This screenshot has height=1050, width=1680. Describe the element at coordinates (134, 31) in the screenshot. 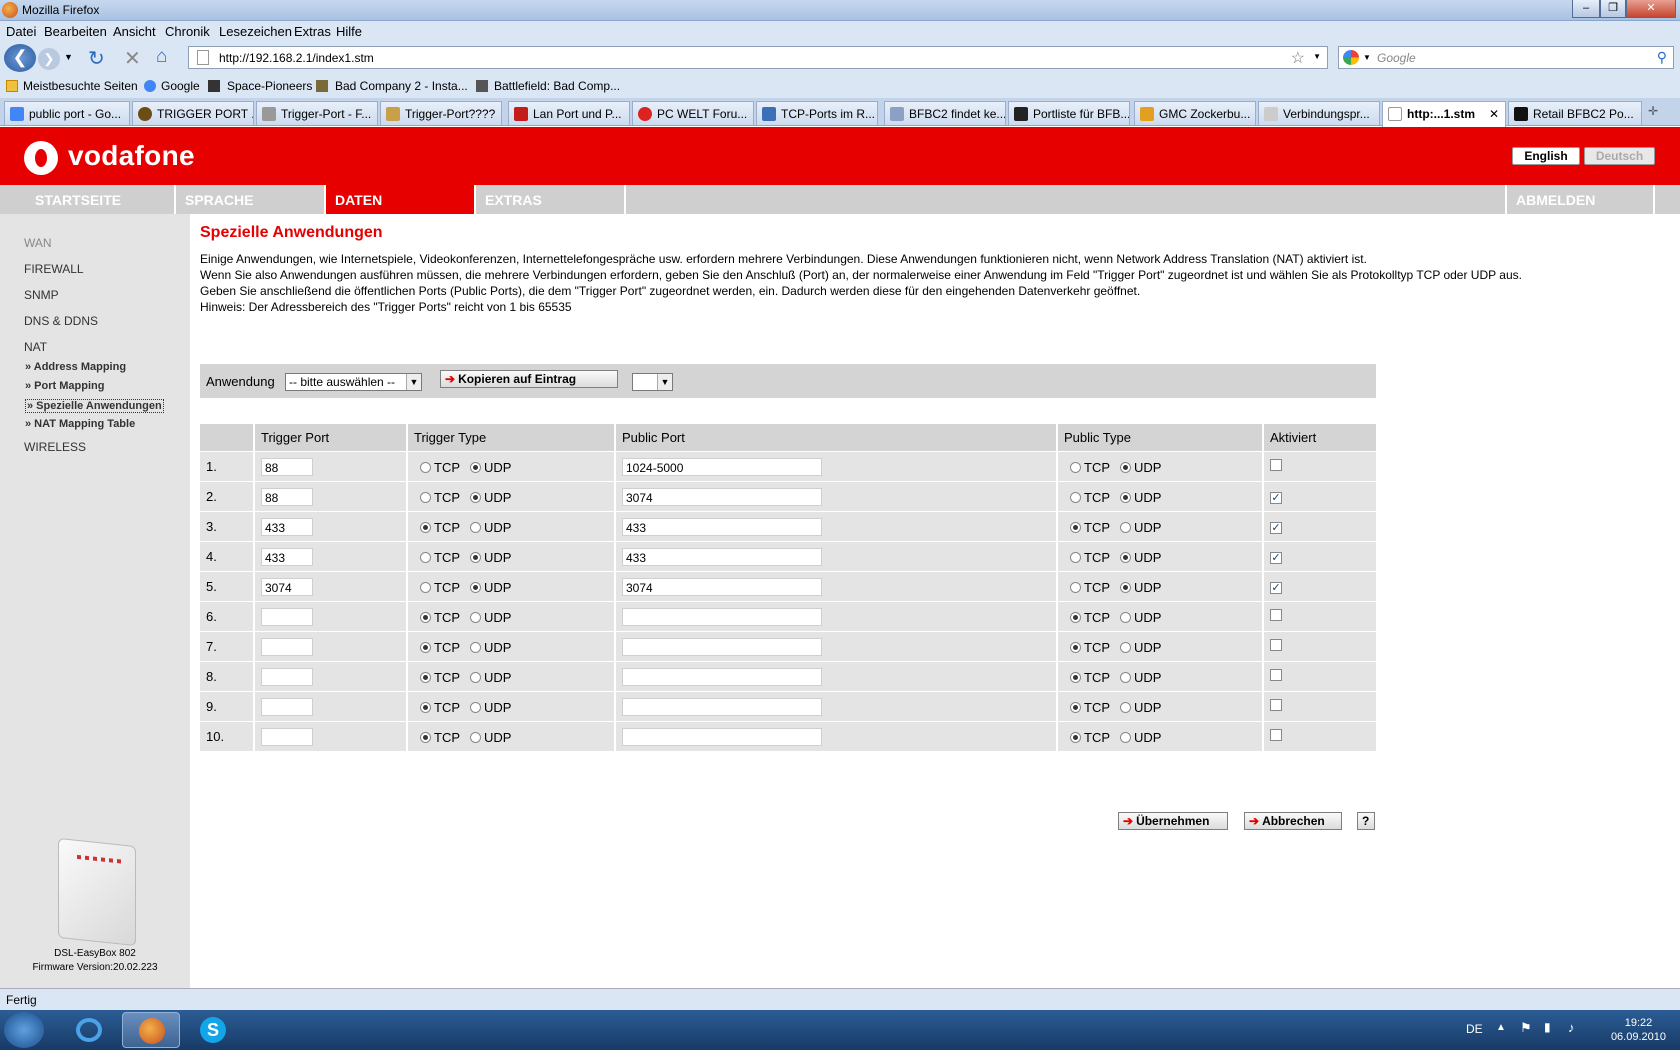

I see `menu-view: Ansicht` at that location.